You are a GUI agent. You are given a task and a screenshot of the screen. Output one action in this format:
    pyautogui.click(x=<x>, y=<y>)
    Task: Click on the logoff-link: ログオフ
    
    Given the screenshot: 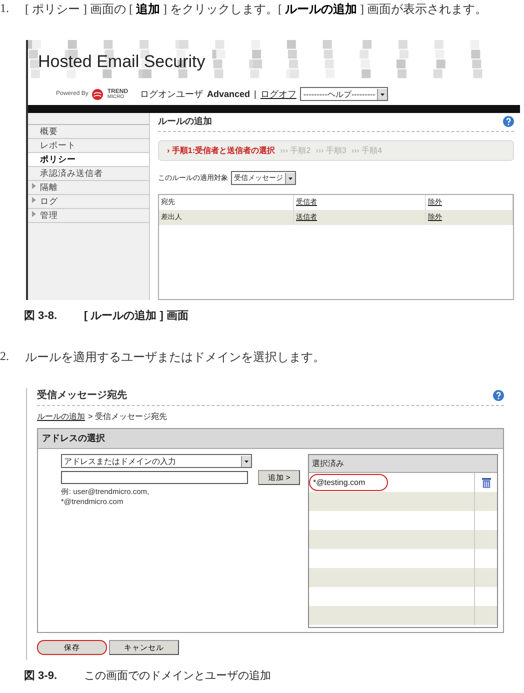 What is the action you would take?
    pyautogui.click(x=278, y=94)
    